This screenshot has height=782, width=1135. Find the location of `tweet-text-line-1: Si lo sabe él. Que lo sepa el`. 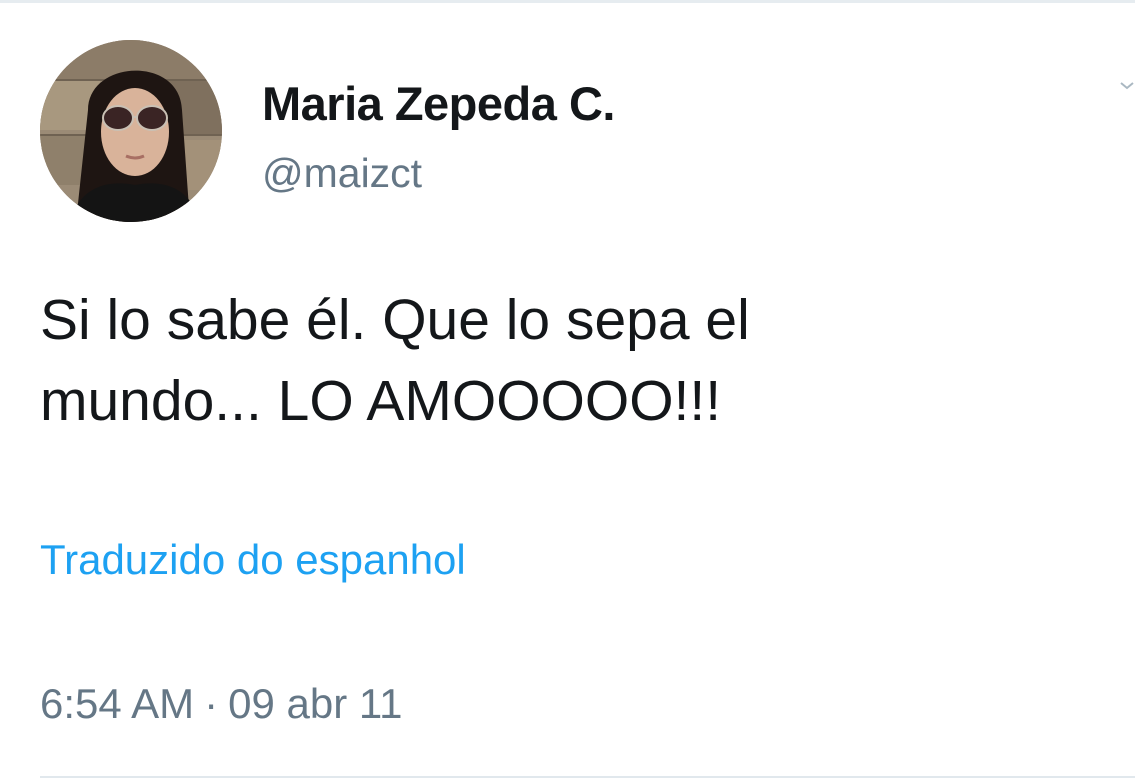

tweet-text-line-1: Si lo sabe él. Que lo sepa el is located at coordinates (395, 320).